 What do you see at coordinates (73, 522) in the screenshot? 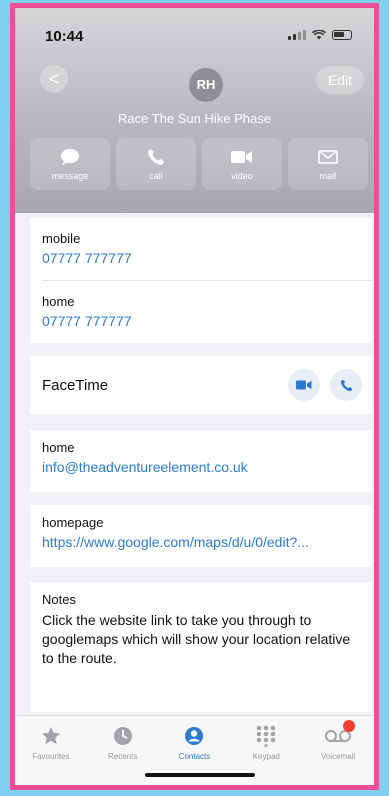
I see `homepage-label: homepage` at bounding box center [73, 522].